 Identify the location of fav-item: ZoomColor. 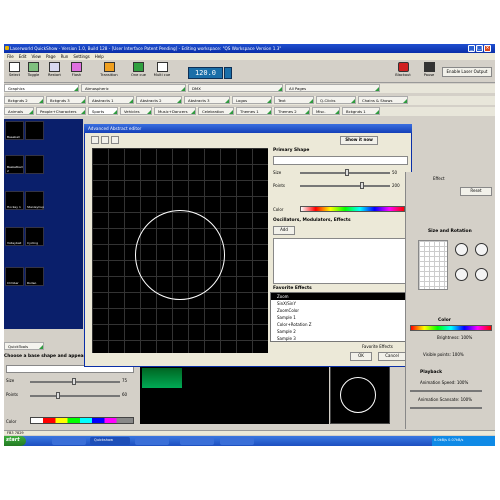
(340, 310).